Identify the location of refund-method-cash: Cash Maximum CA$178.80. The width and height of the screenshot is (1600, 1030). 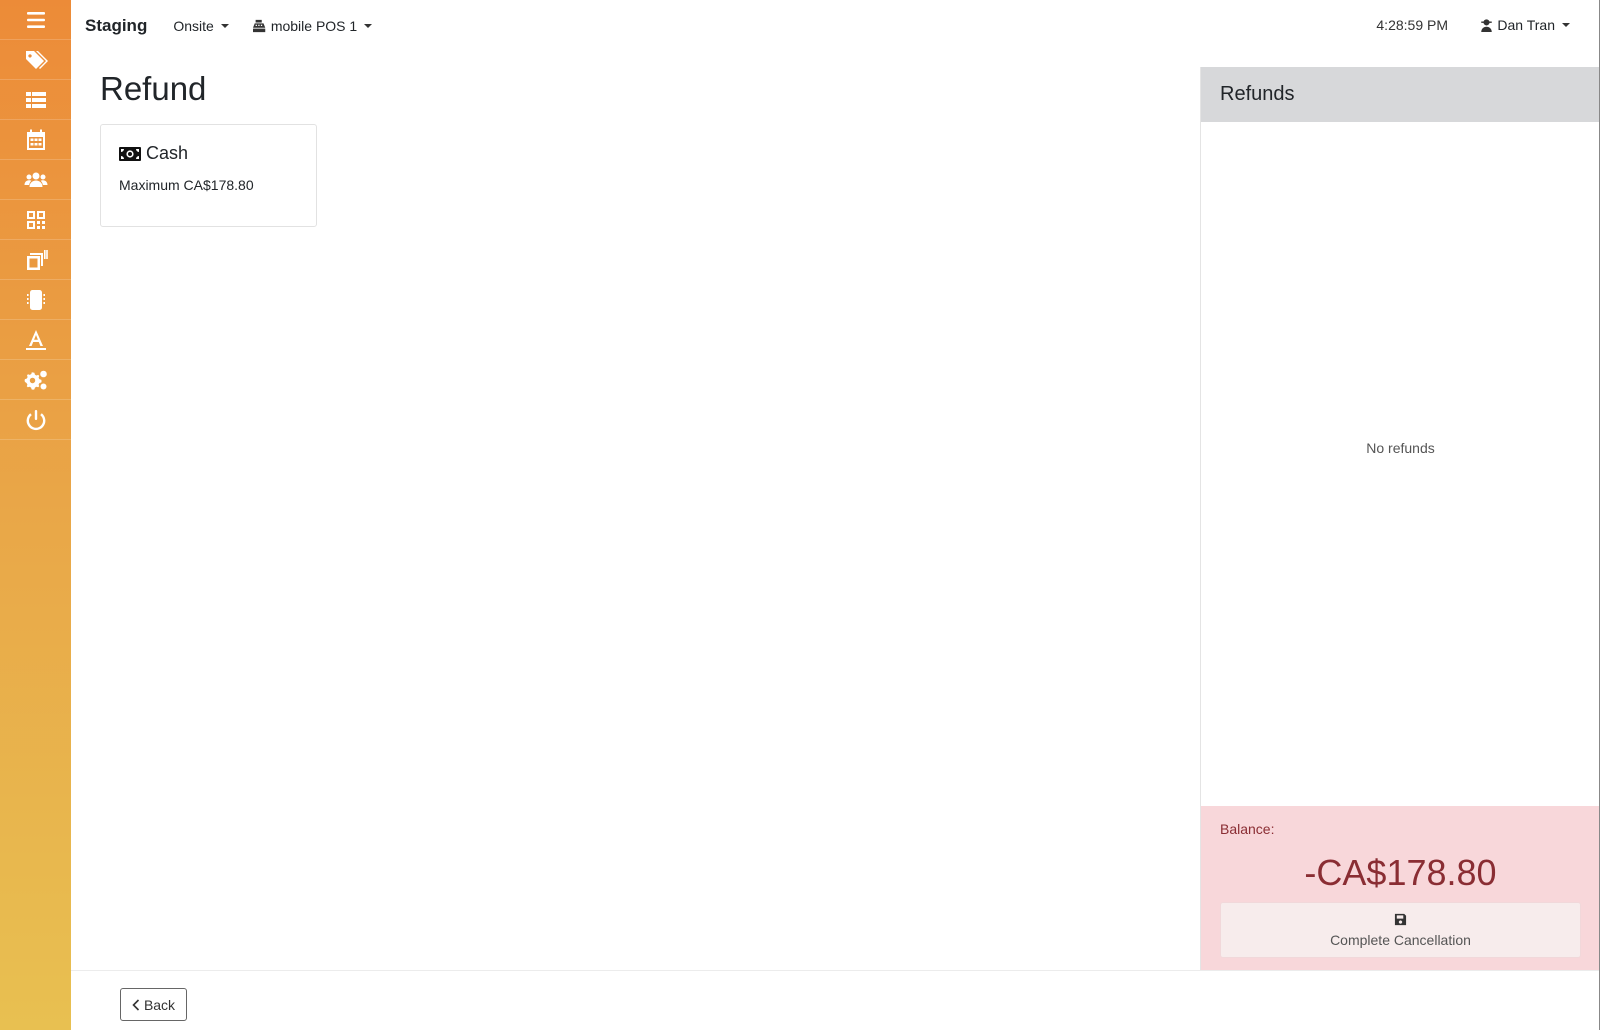
(208, 175).